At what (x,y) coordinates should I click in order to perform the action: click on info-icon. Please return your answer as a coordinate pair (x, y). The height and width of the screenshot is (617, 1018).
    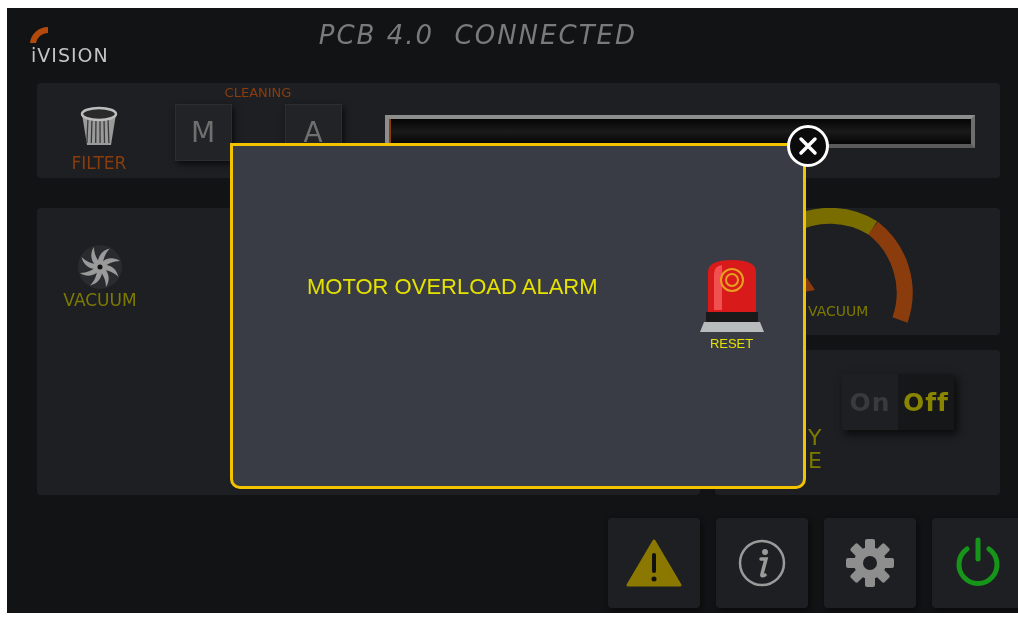
    Looking at the image, I should click on (762, 563).